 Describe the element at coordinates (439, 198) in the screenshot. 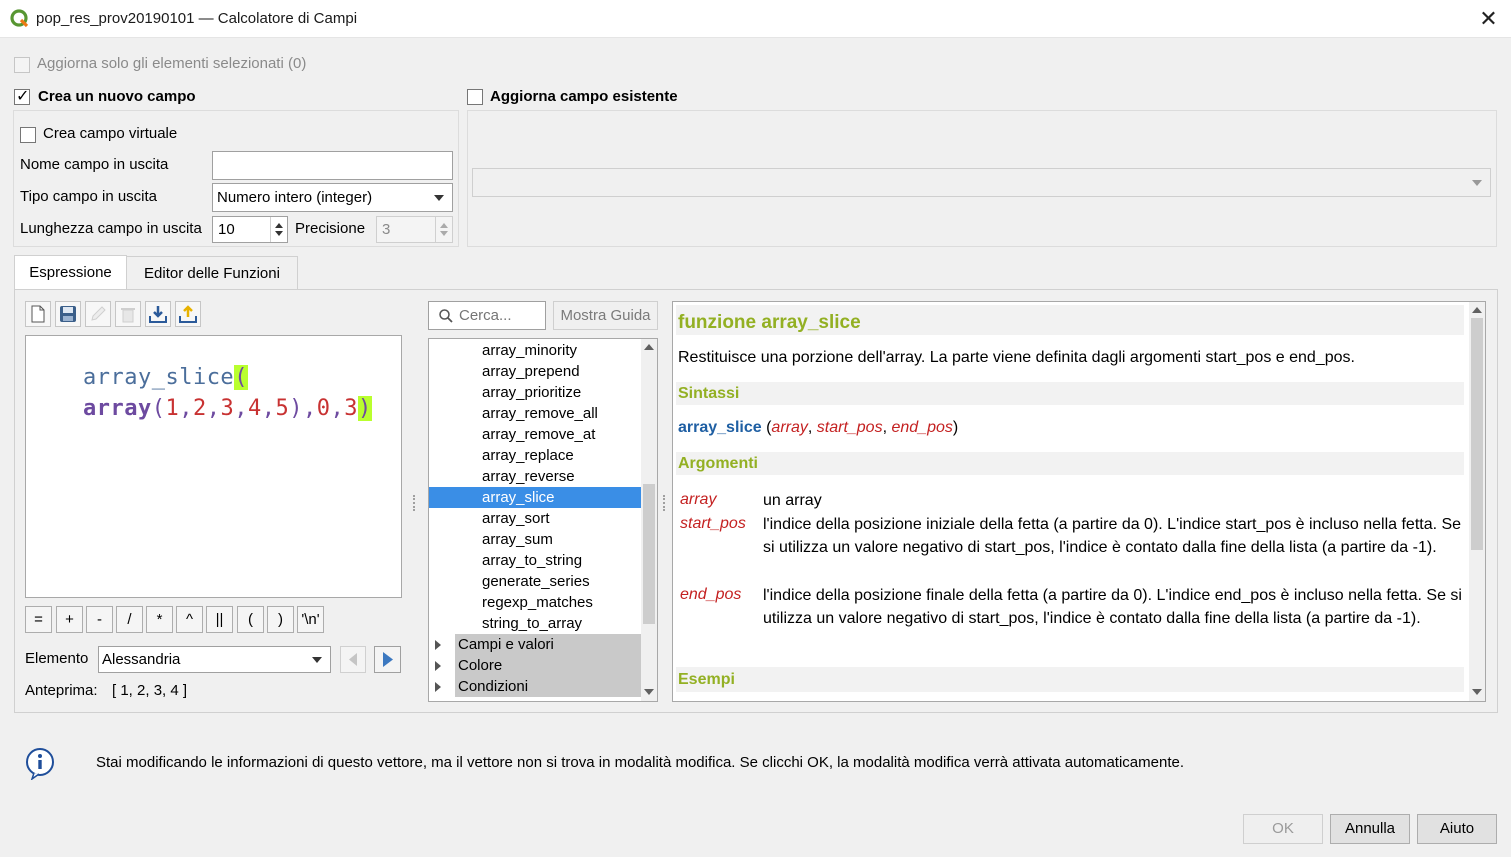

I see `chevron-down-icon` at that location.